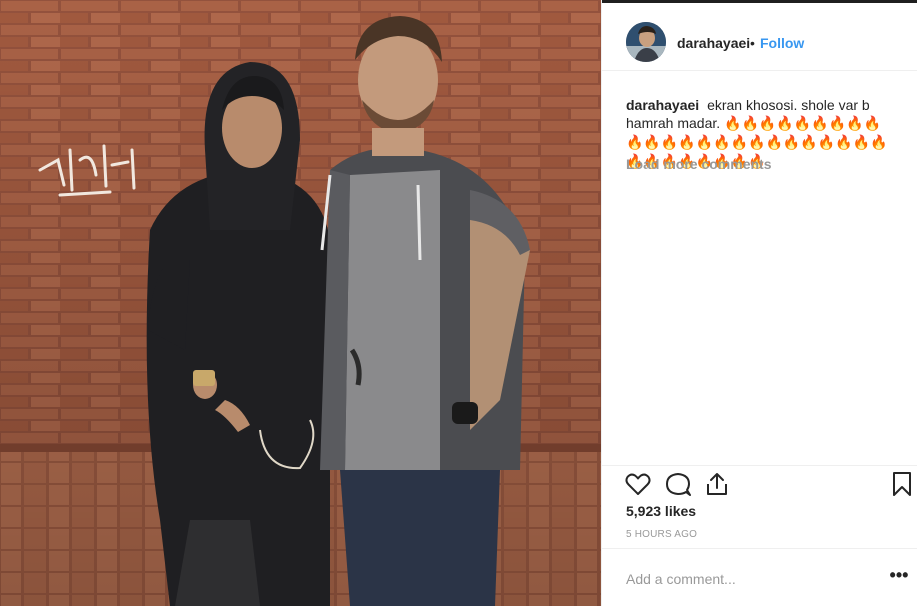 This screenshot has height=607, width=917. Describe the element at coordinates (759, 482) in the screenshot. I see `action-bar` at that location.